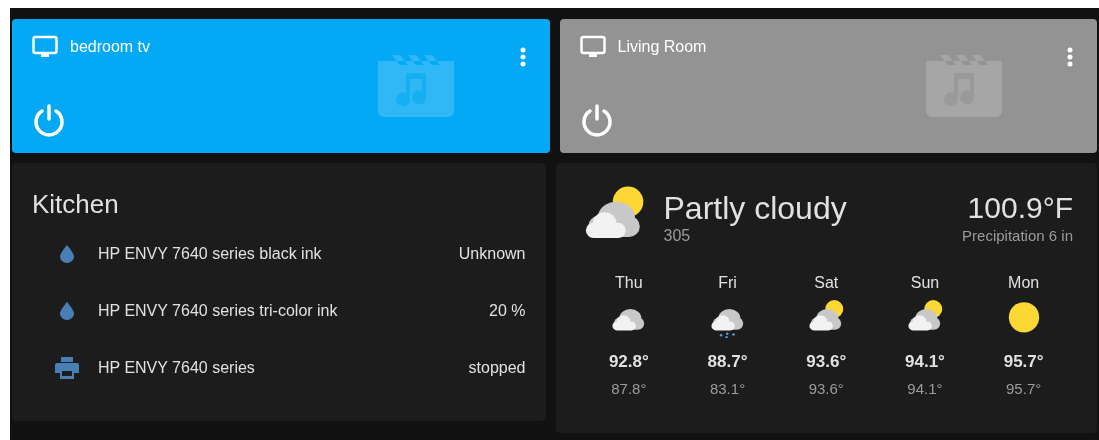 The height and width of the screenshot is (440, 1099). What do you see at coordinates (925, 283) in the screenshot?
I see `forecast-day: Sun` at bounding box center [925, 283].